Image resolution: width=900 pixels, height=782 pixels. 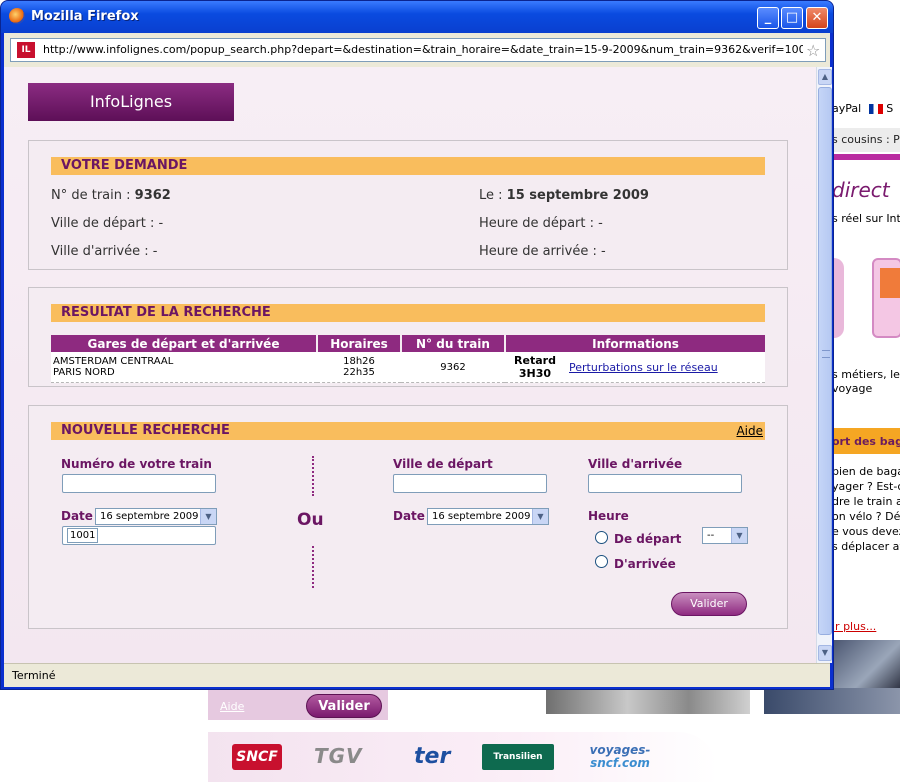 What do you see at coordinates (453, 367) in the screenshot?
I see `cell-numero: 9362` at bounding box center [453, 367].